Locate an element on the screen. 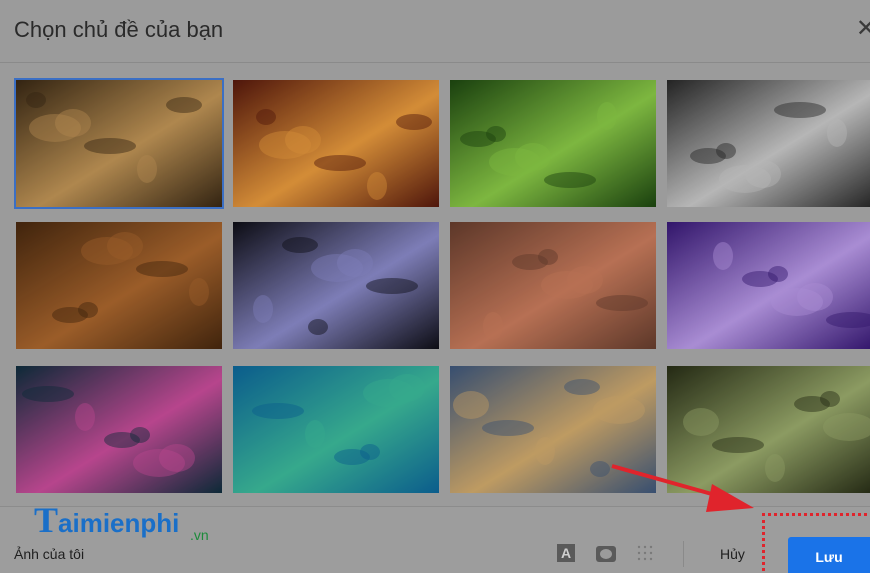  my-photos-link: Ảnh của tôi is located at coordinates (49, 554).